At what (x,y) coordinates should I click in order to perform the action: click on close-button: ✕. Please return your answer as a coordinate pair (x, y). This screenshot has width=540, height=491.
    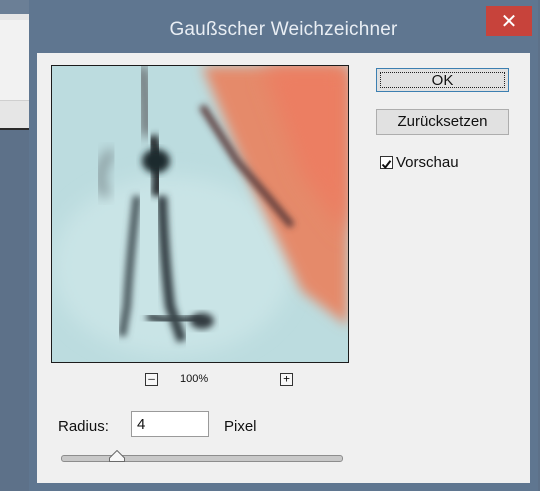
    Looking at the image, I should click on (509, 21).